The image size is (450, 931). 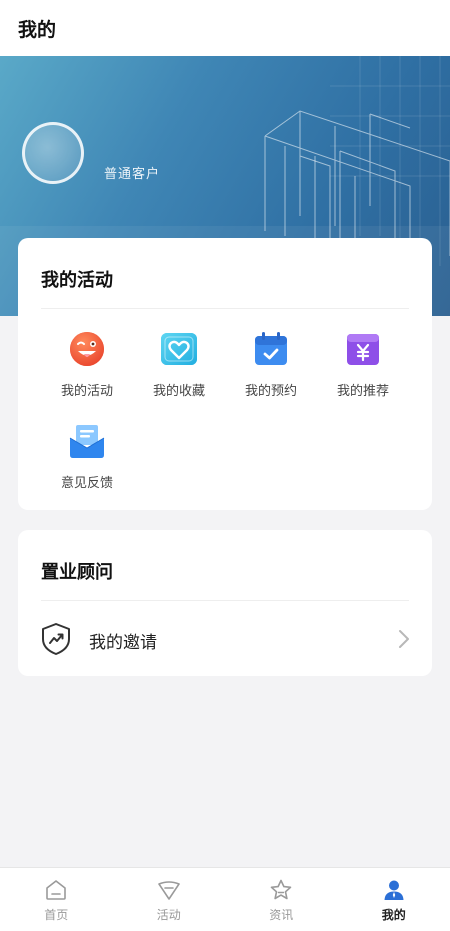 I want to click on activity-item-my-activities: 我的活动, so click(x=87, y=370).